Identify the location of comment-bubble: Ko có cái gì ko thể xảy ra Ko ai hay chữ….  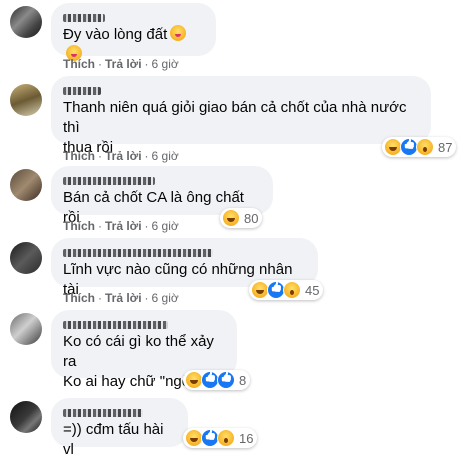
(144, 350).